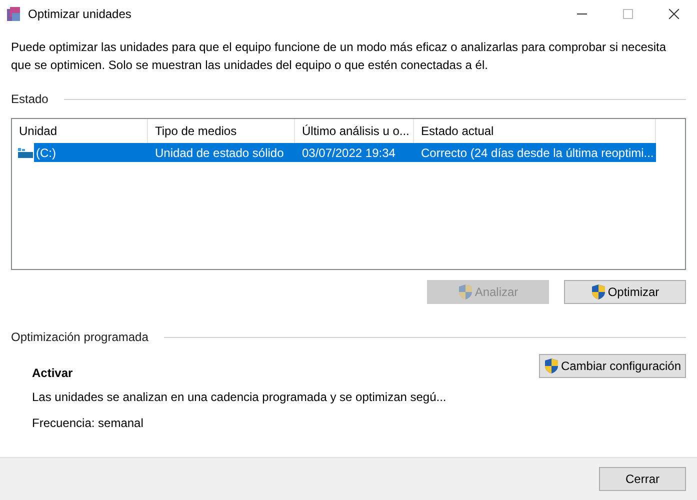 The height and width of the screenshot is (500, 697). What do you see at coordinates (29, 99) in the screenshot?
I see `section-title: Estado` at bounding box center [29, 99].